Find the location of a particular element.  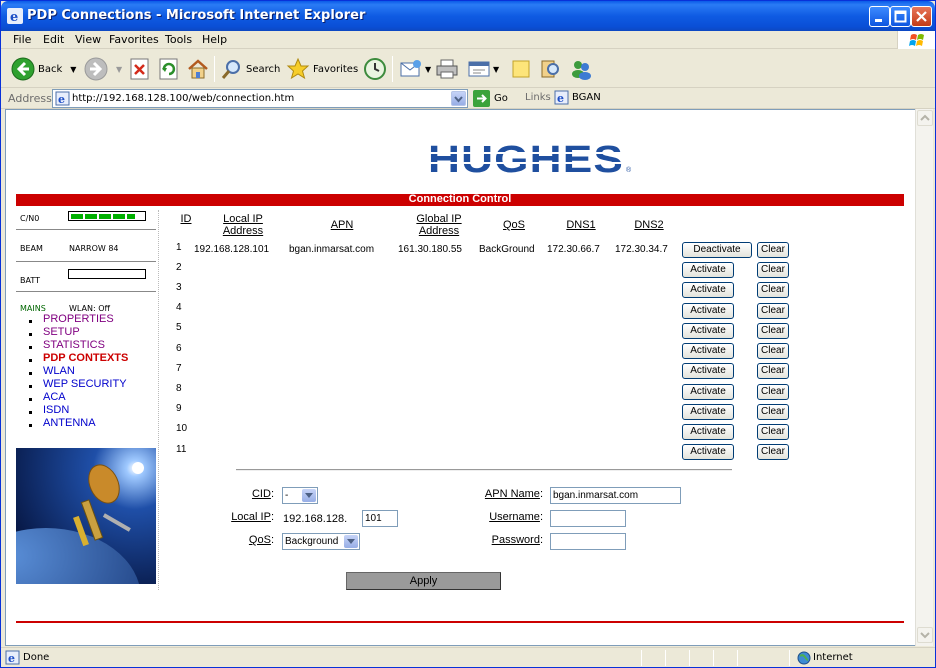

local-ip-suffix-input: 101 is located at coordinates (380, 518).